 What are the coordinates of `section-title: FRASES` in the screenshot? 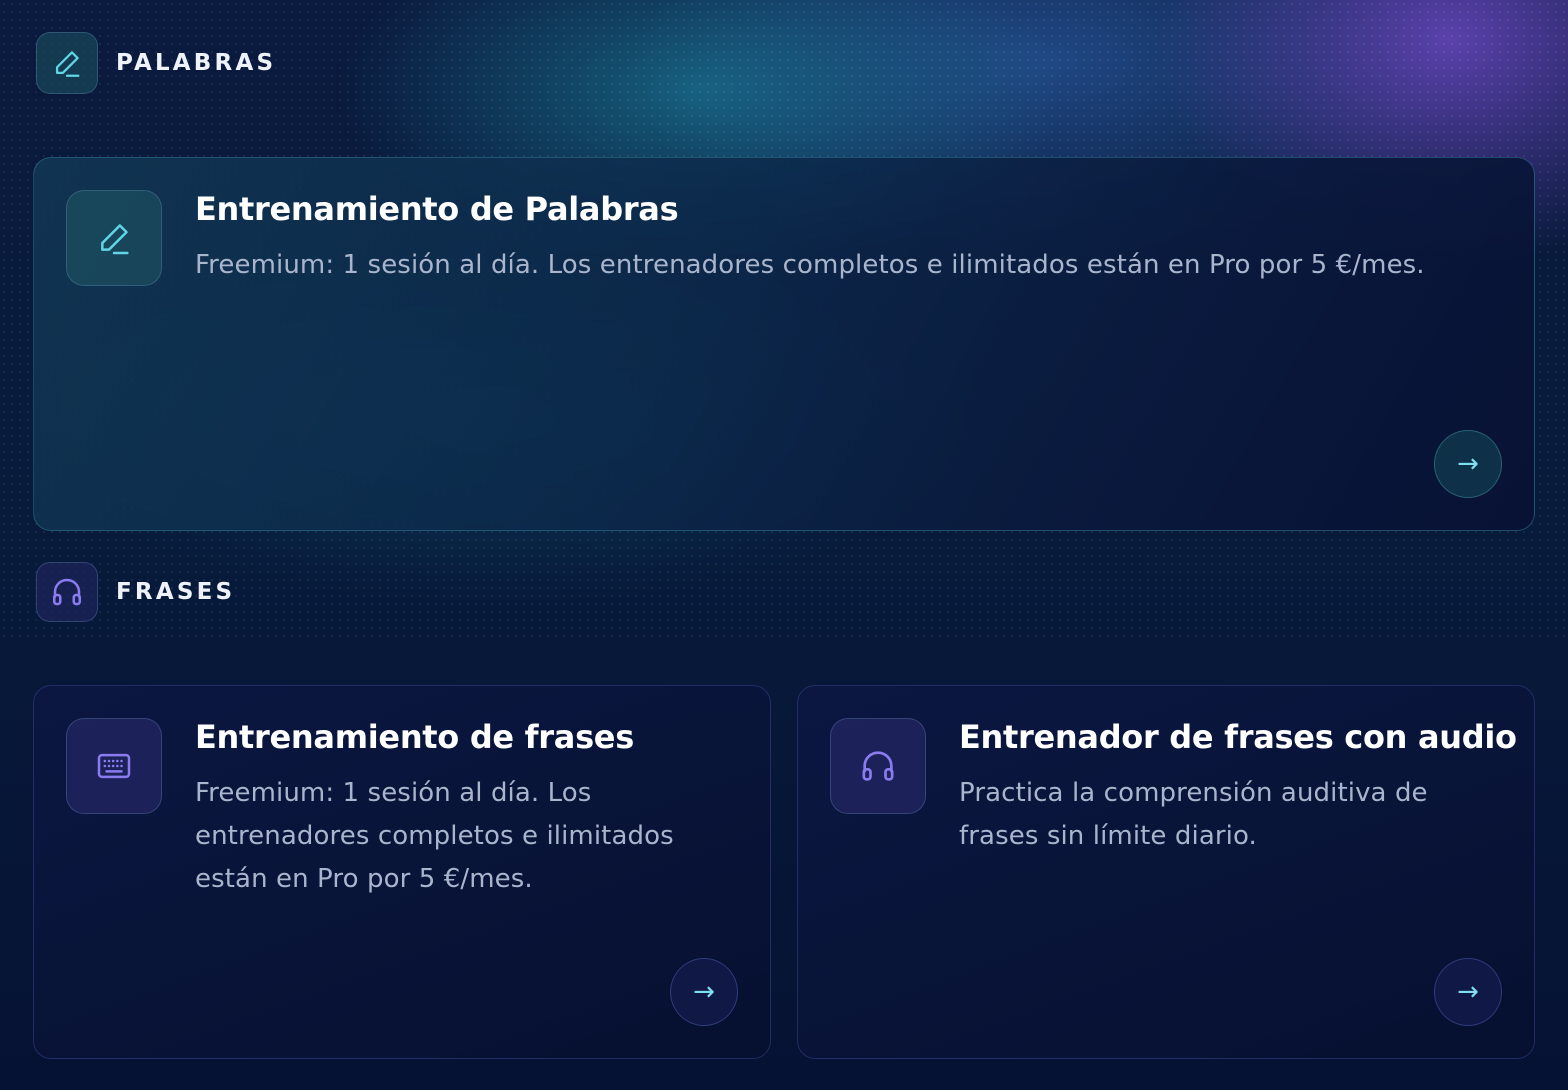 It's located at (176, 592).